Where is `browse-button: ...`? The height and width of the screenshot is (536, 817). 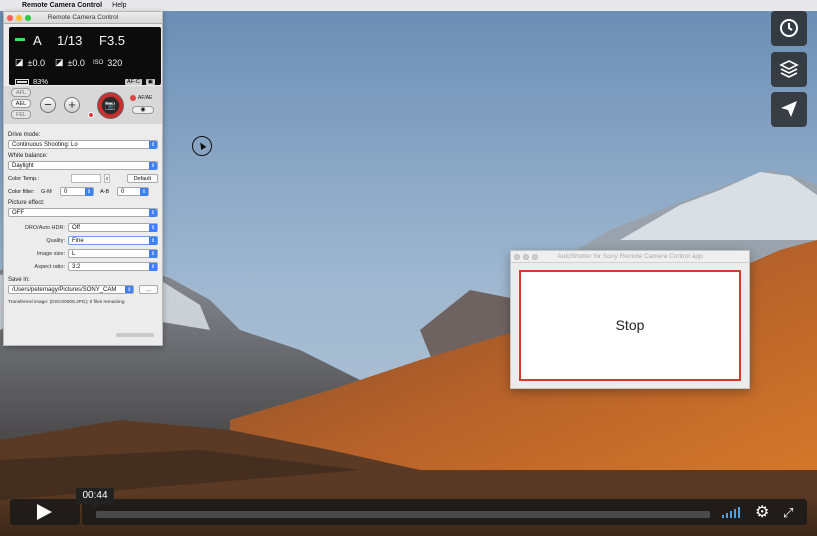
browse-button: ... is located at coordinates (148, 289).